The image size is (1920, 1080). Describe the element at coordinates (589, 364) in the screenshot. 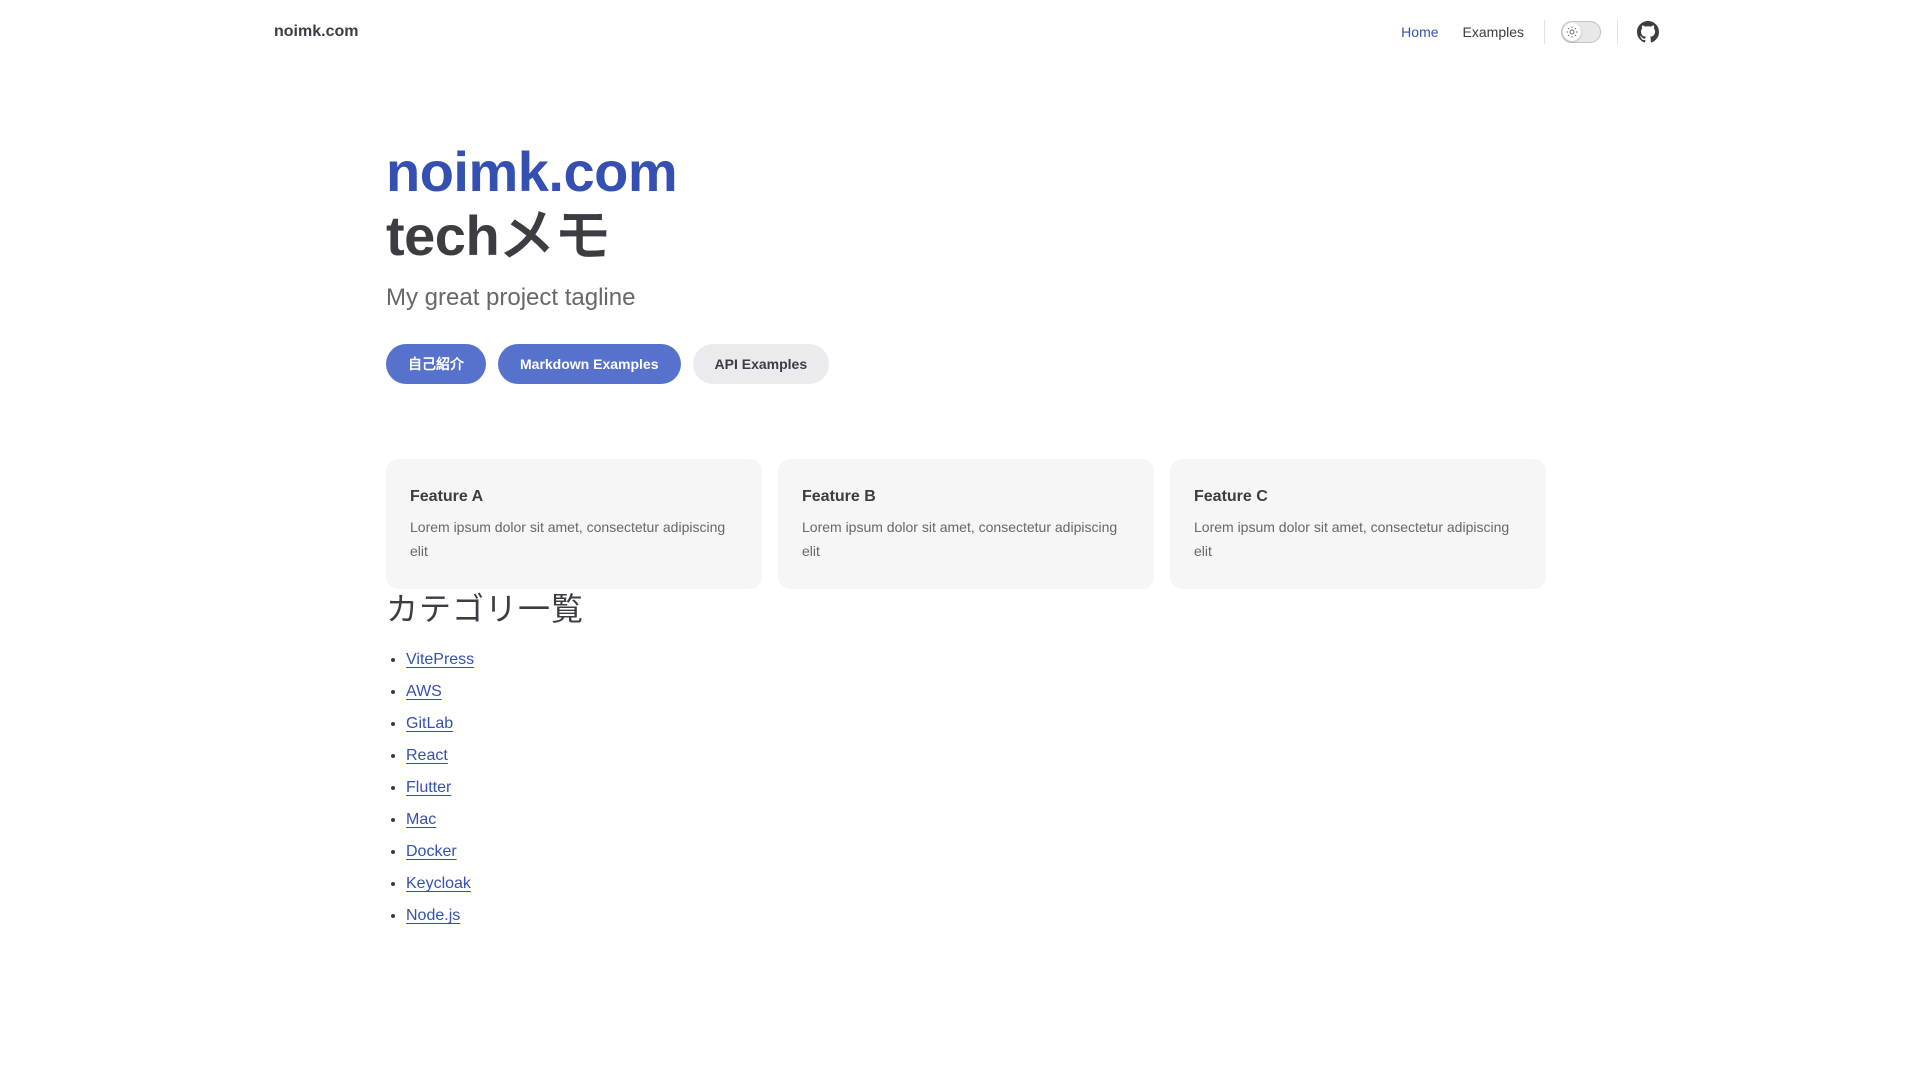

I see `markdown-examples-button: Markdown Examples` at that location.